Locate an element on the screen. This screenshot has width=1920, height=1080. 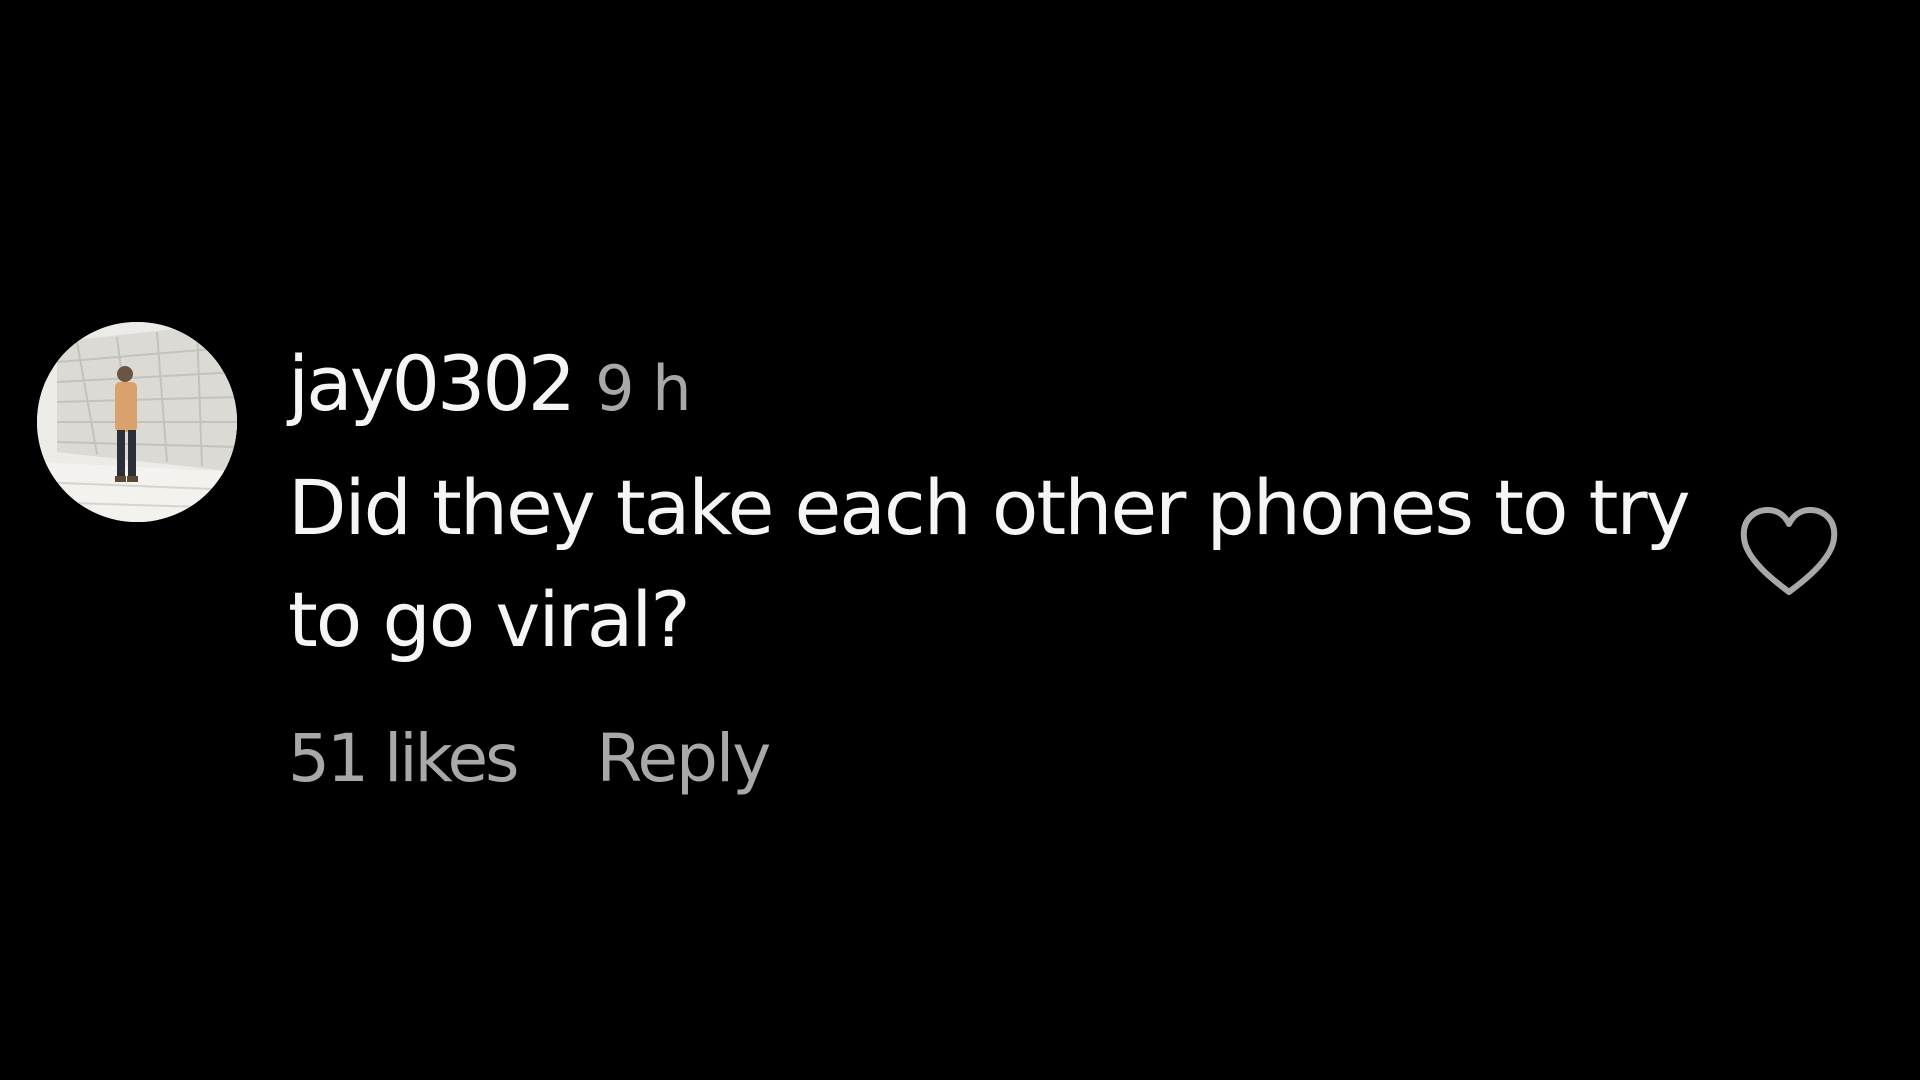
like-button is located at coordinates (1789, 552).